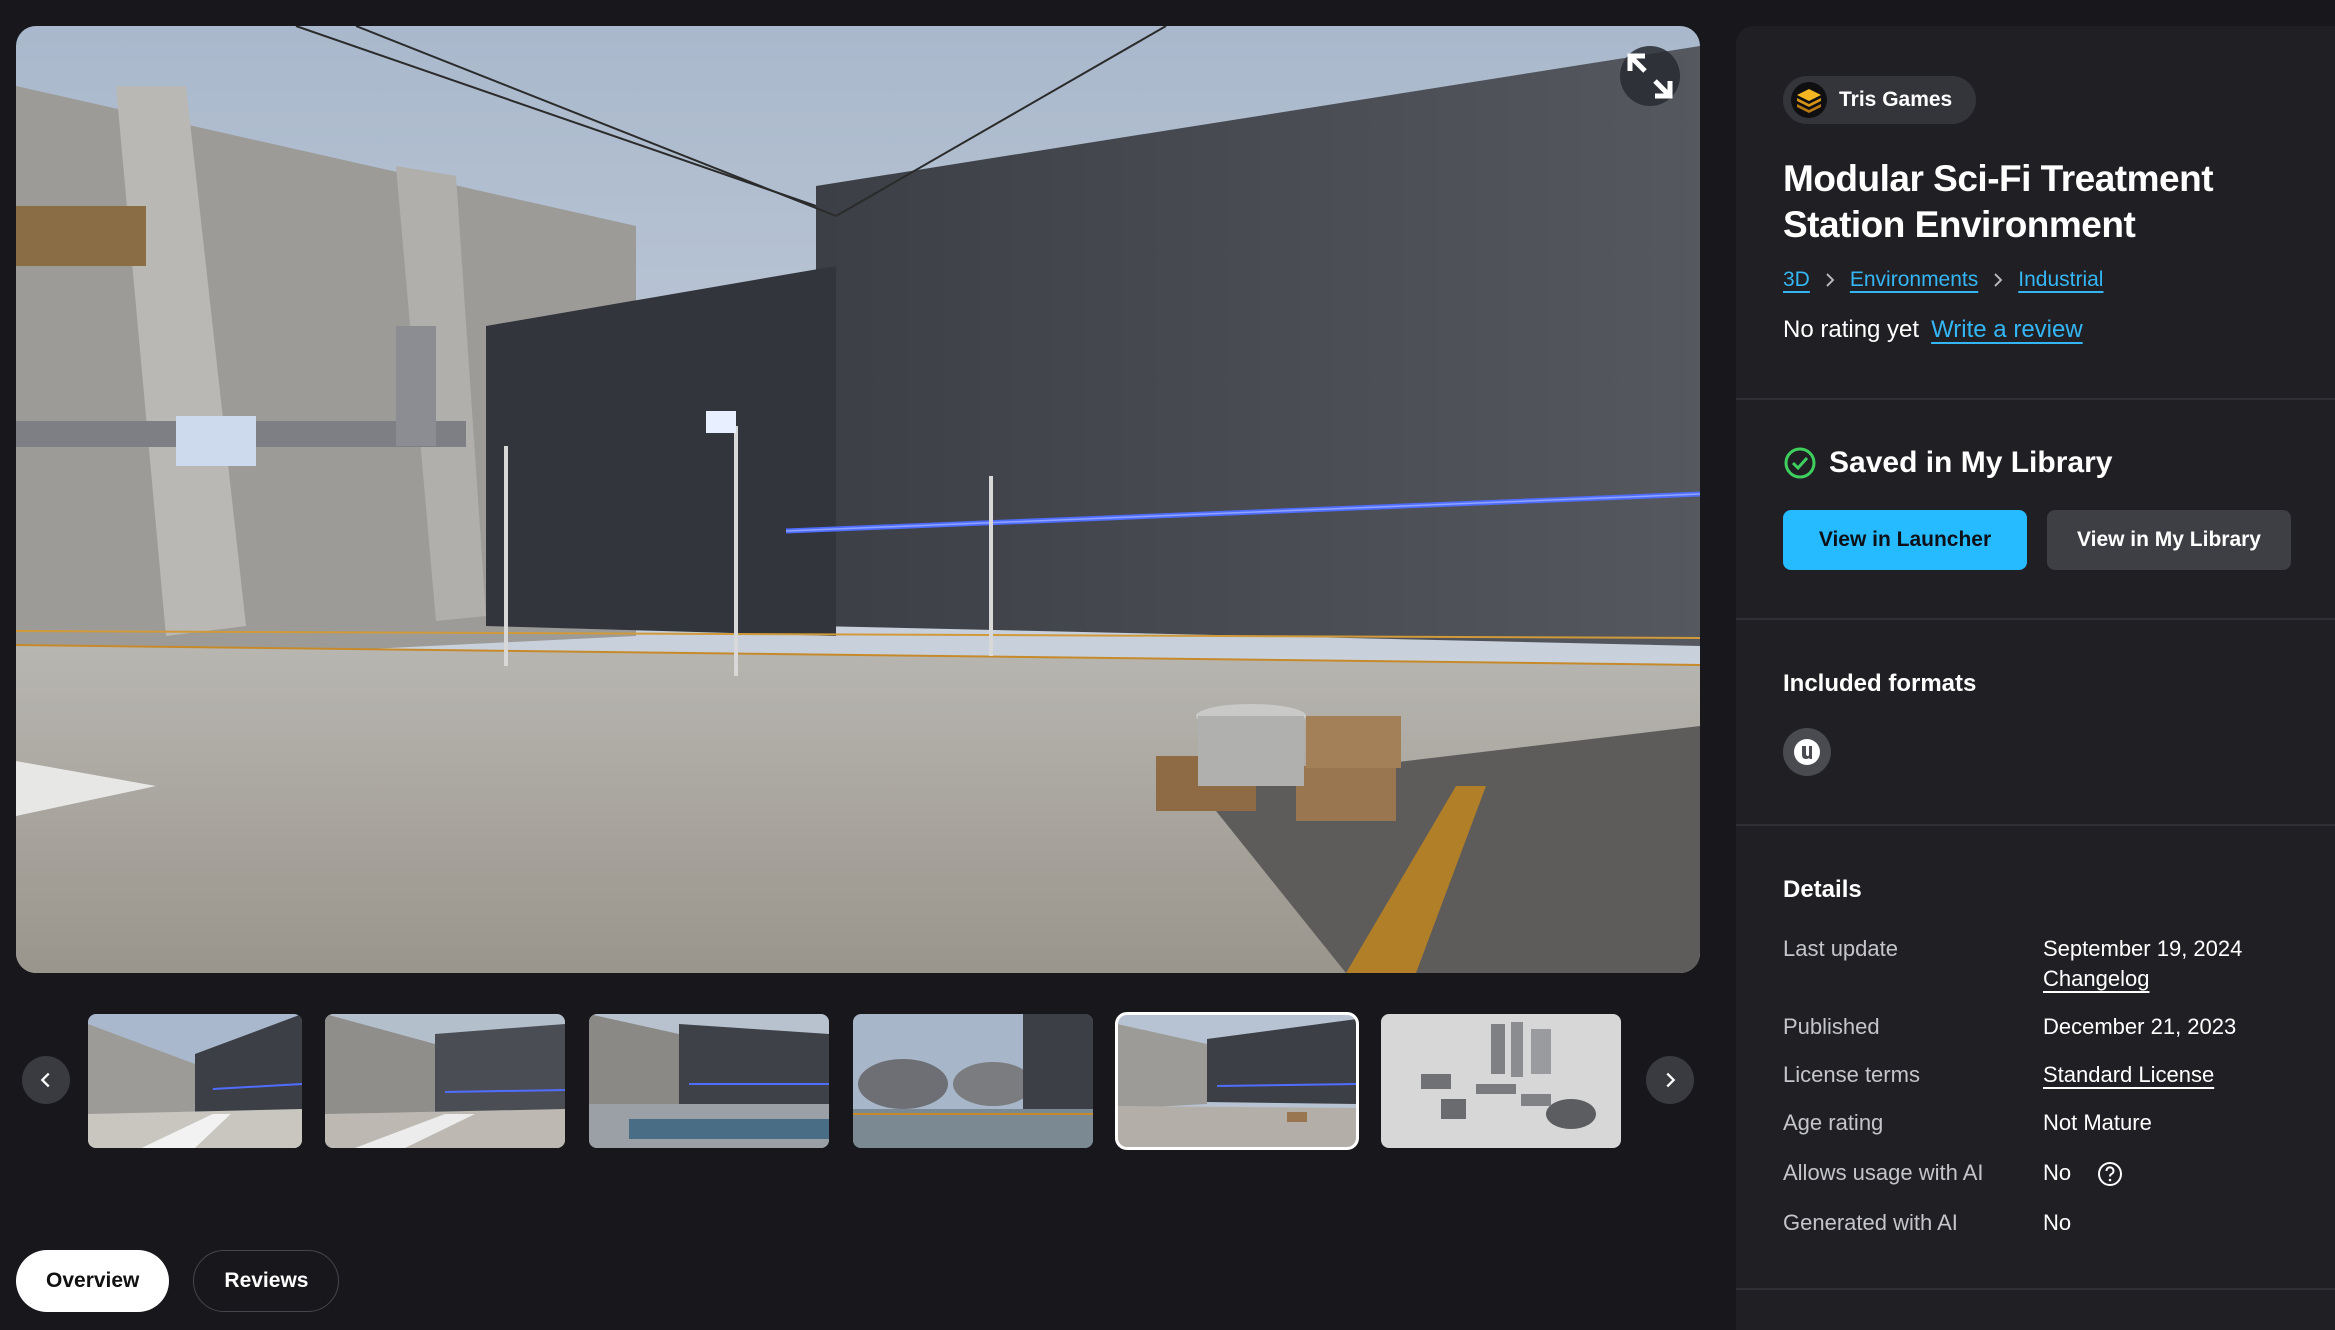 The height and width of the screenshot is (1330, 2335). I want to click on gallery-next-button, so click(1670, 1080).